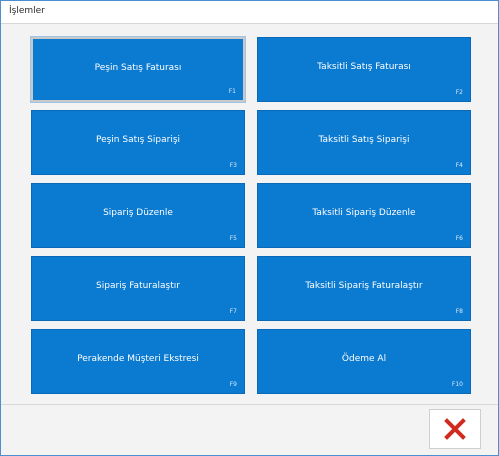 Image resolution: width=499 pixels, height=456 pixels. I want to click on perakende-musteri-ekstresi-button: Perakende Müşteri Ekstresi F9, so click(138, 361).